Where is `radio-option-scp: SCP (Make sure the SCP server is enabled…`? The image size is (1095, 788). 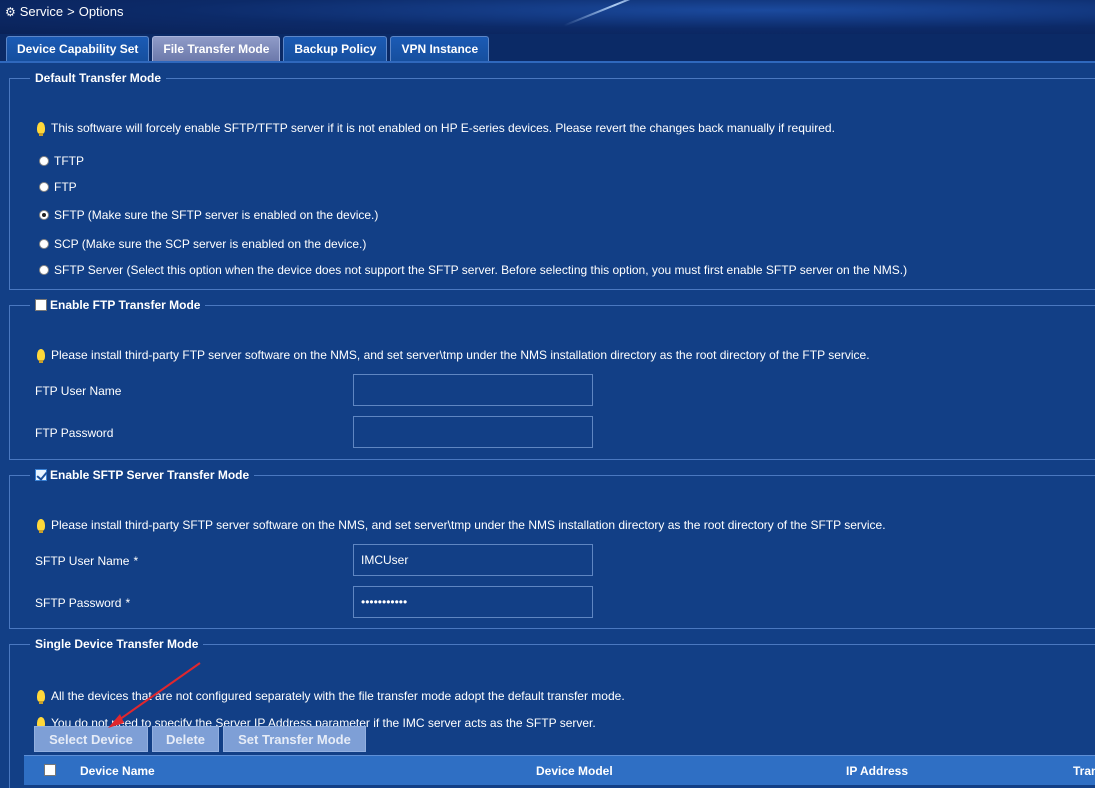
radio-option-scp: SCP (Make sure the SCP server is enabled… is located at coordinates (202, 244).